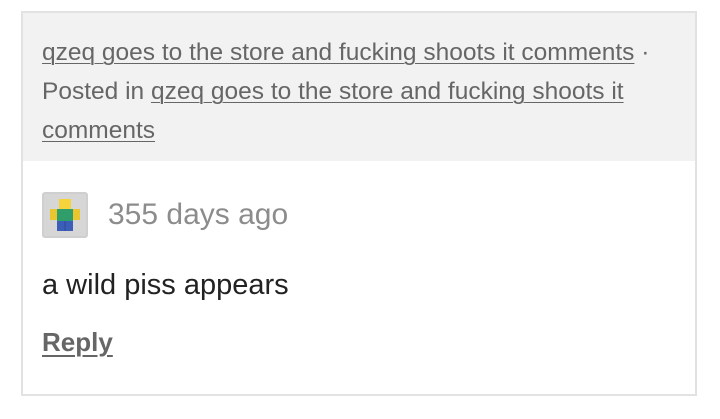  What do you see at coordinates (96, 91) in the screenshot?
I see `posted-in-label: Posted in` at bounding box center [96, 91].